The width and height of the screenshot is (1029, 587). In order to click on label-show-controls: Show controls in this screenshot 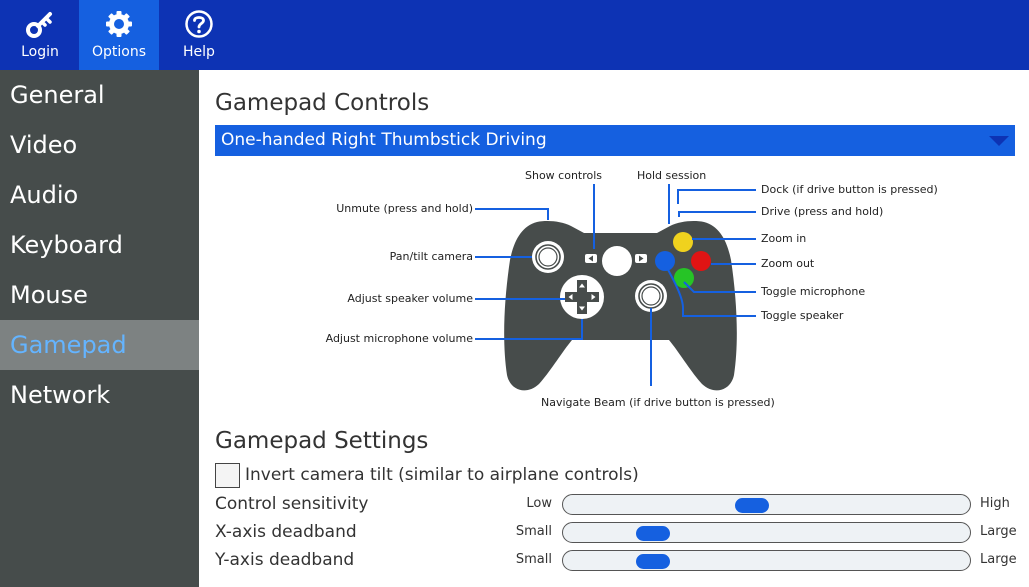, I will do `click(564, 175)`.